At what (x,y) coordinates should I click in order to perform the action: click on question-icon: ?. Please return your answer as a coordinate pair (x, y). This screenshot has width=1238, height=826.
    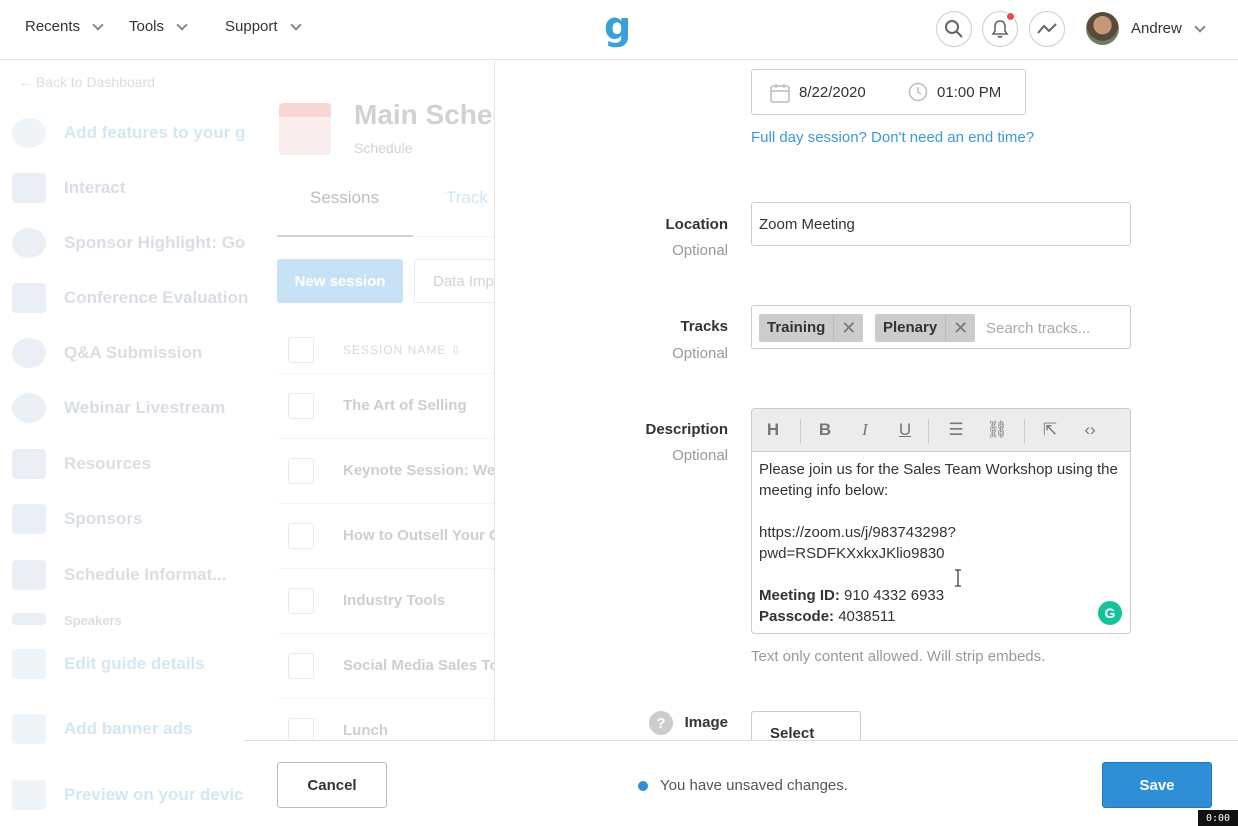
    Looking at the image, I should click on (661, 723).